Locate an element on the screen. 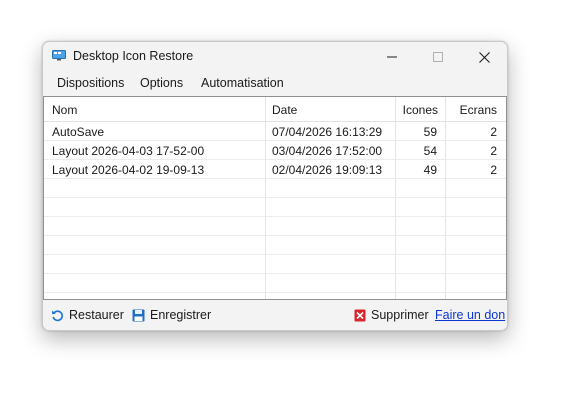  maximize-icon is located at coordinates (438, 57).